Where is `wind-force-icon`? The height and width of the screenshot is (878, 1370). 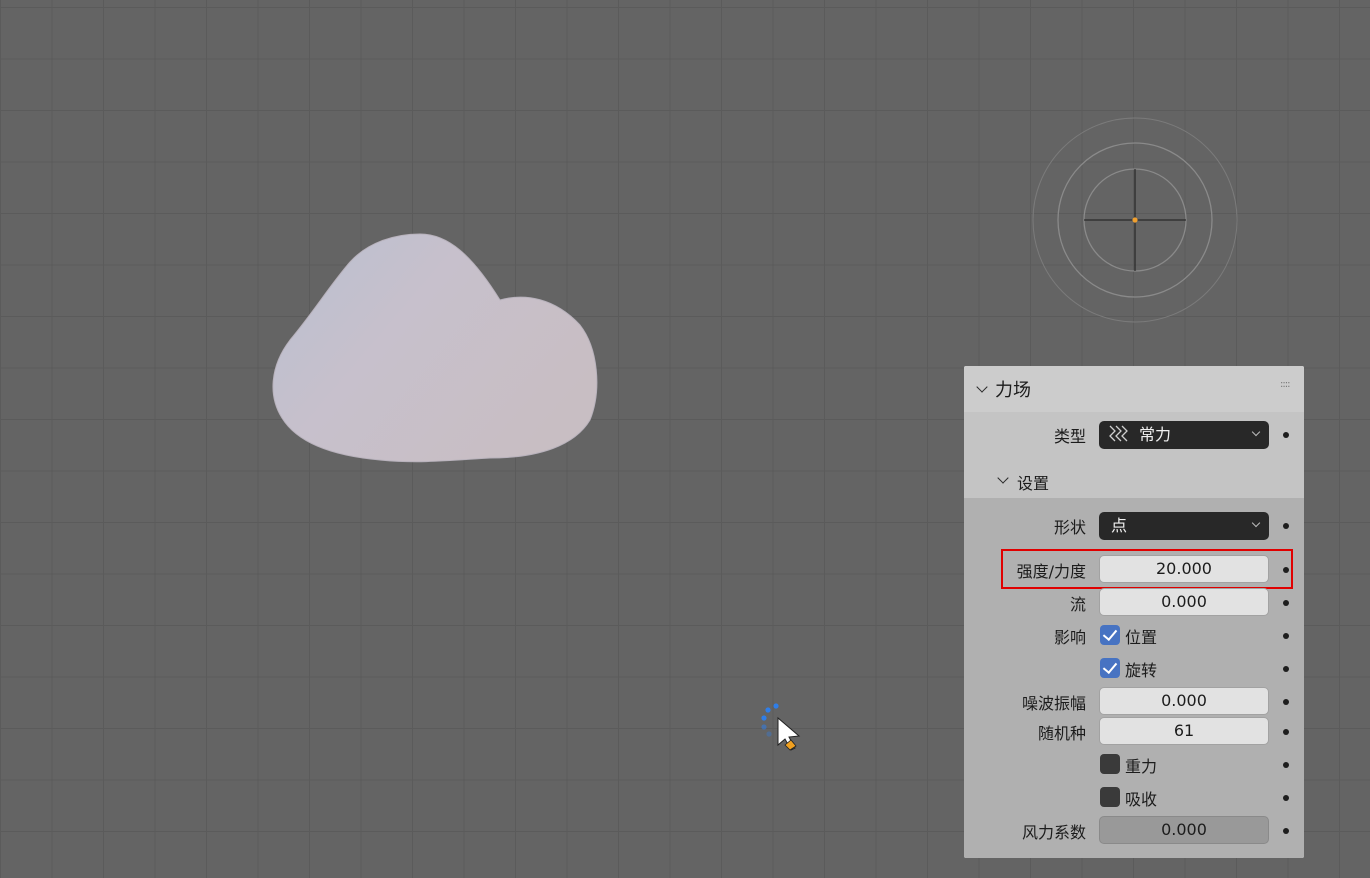
wind-force-icon is located at coordinates (1118, 433).